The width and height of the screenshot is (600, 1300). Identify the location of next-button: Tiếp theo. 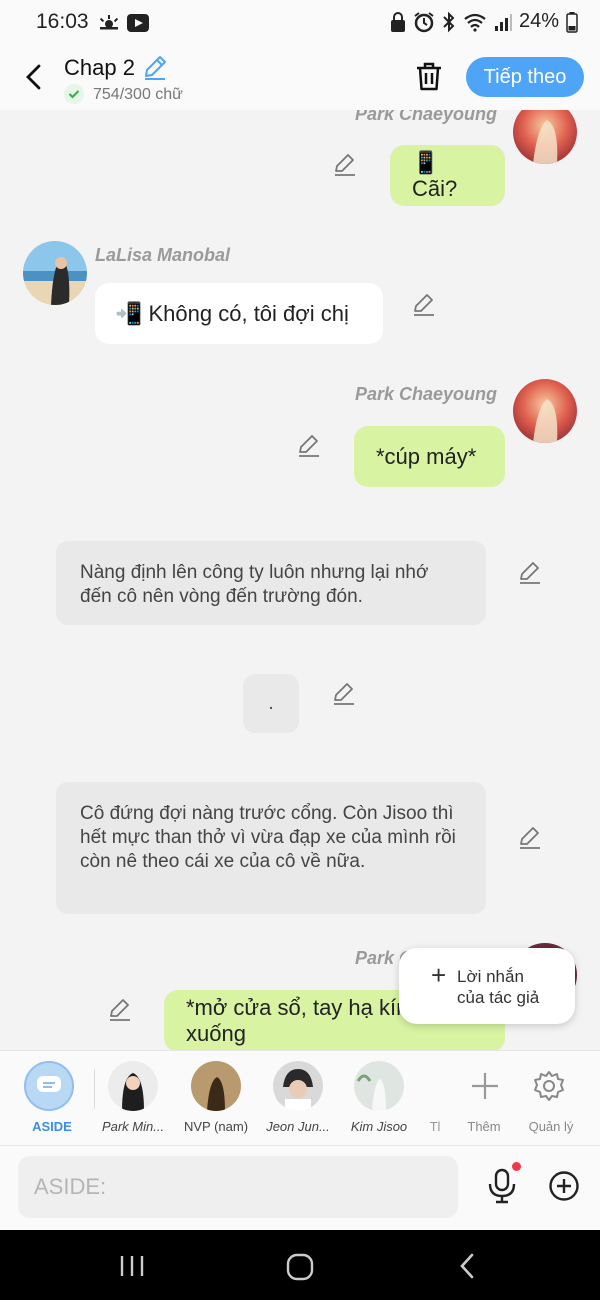
(525, 77).